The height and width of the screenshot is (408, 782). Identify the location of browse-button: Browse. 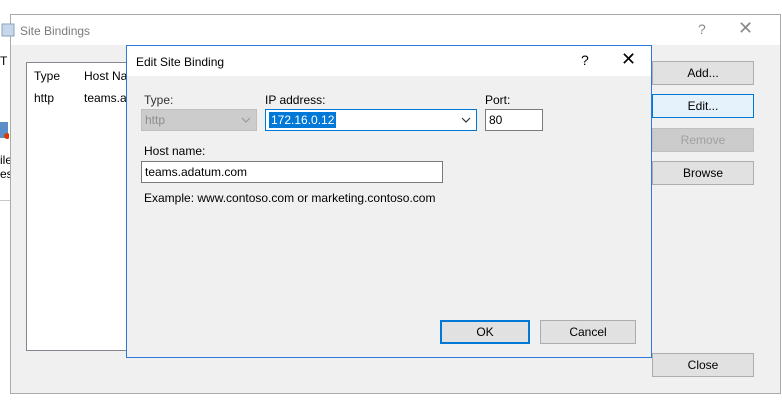
(703, 173).